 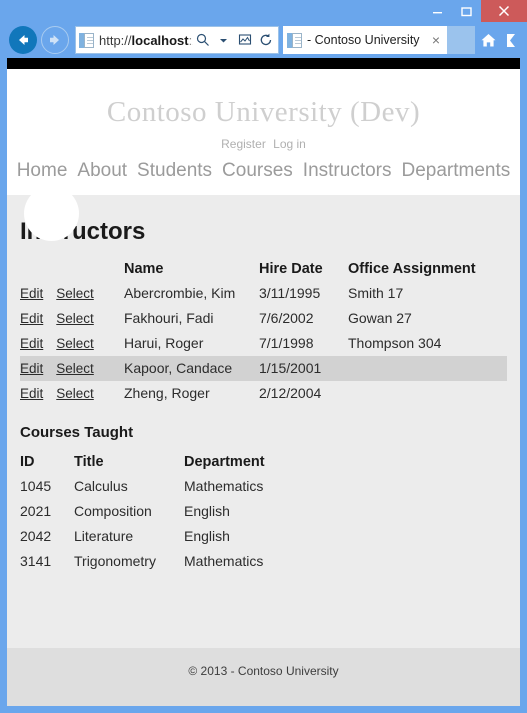 What do you see at coordinates (27, 462) in the screenshot?
I see `th-course-id: ID` at bounding box center [27, 462].